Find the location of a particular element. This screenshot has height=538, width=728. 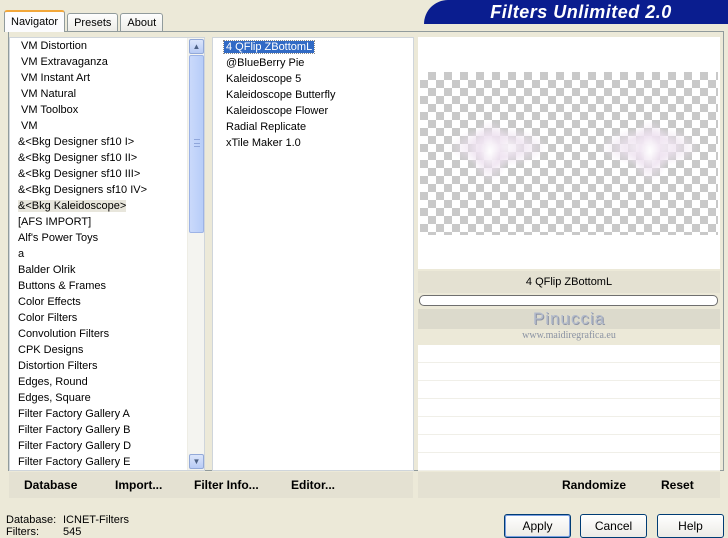

filter-item: xTile Maker 1.0 is located at coordinates (313, 143).